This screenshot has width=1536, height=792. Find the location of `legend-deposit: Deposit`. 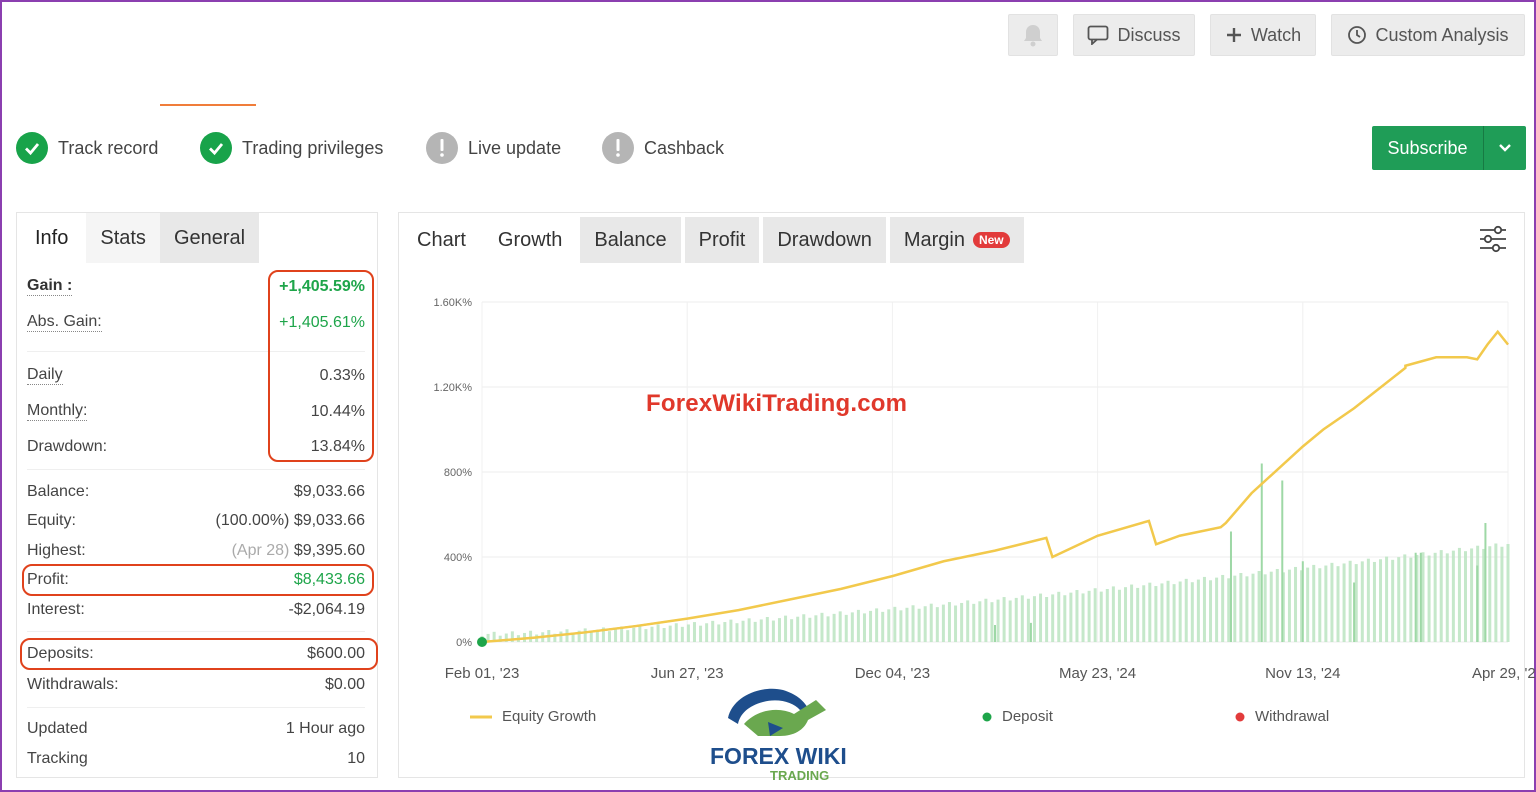

legend-deposit: Deposit is located at coordinates (1017, 716).